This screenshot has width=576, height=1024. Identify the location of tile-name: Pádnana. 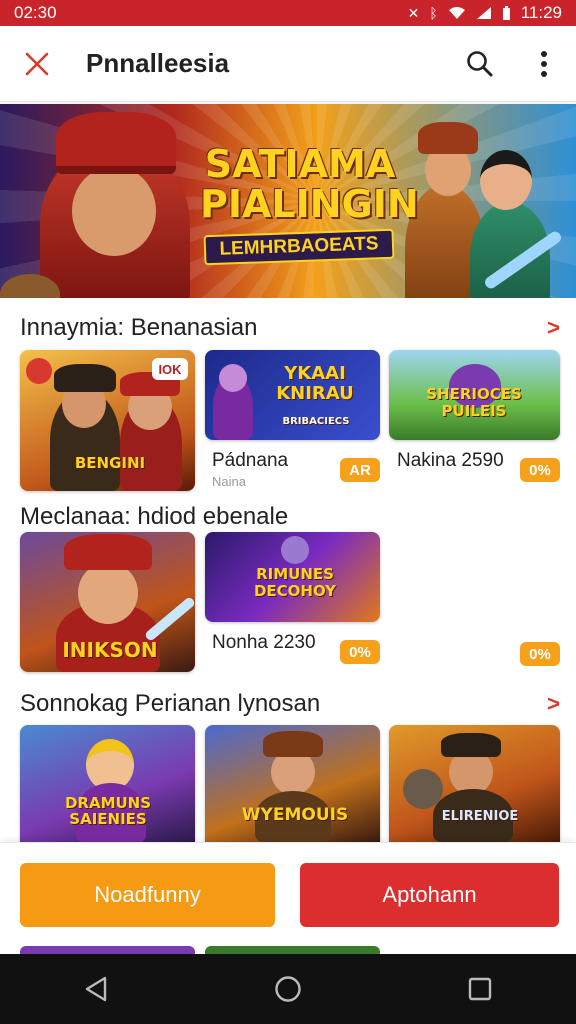
(250, 460).